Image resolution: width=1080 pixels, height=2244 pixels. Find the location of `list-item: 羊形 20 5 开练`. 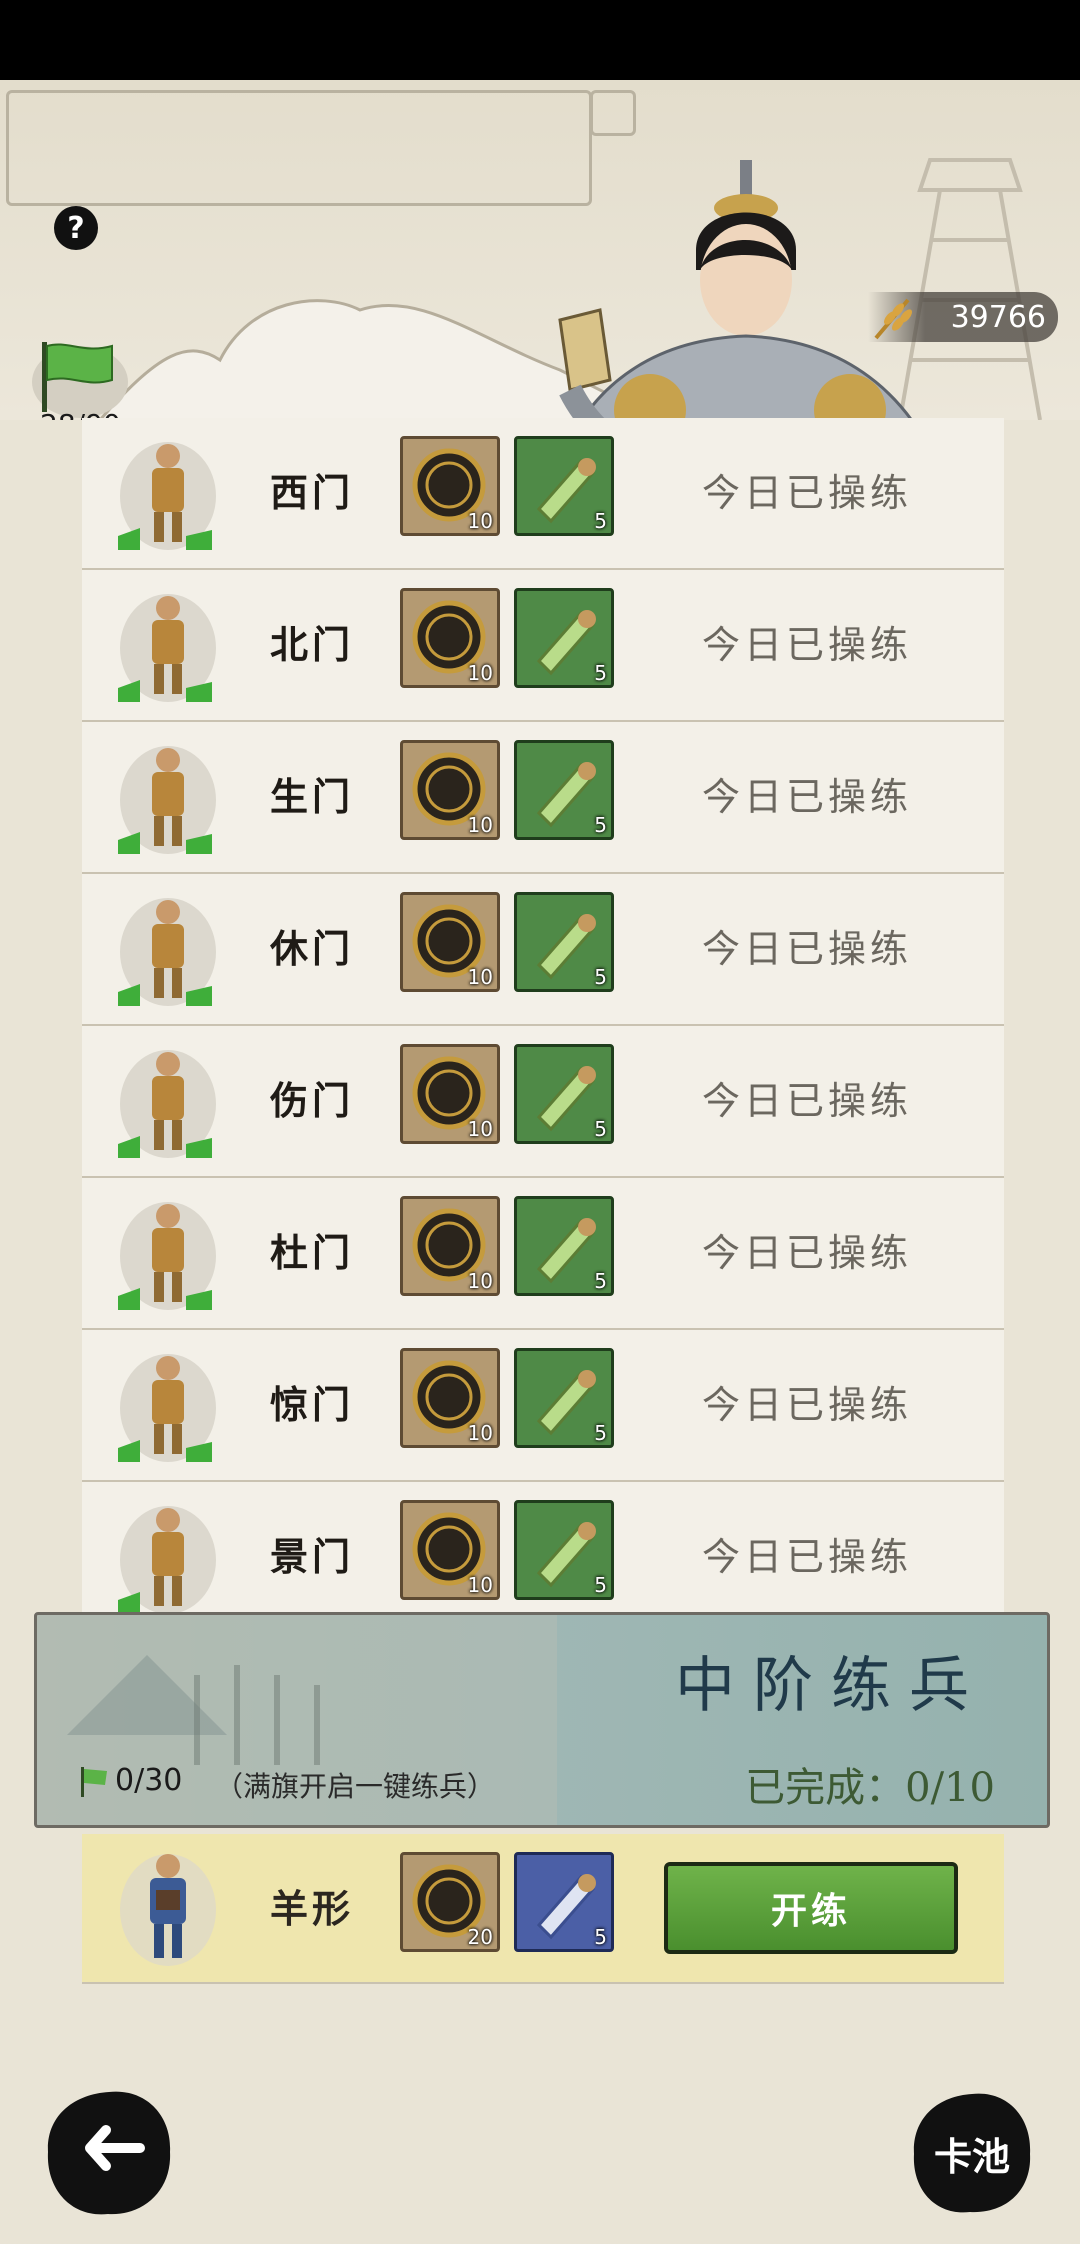

list-item: 羊形 20 5 开练 is located at coordinates (543, 1909).